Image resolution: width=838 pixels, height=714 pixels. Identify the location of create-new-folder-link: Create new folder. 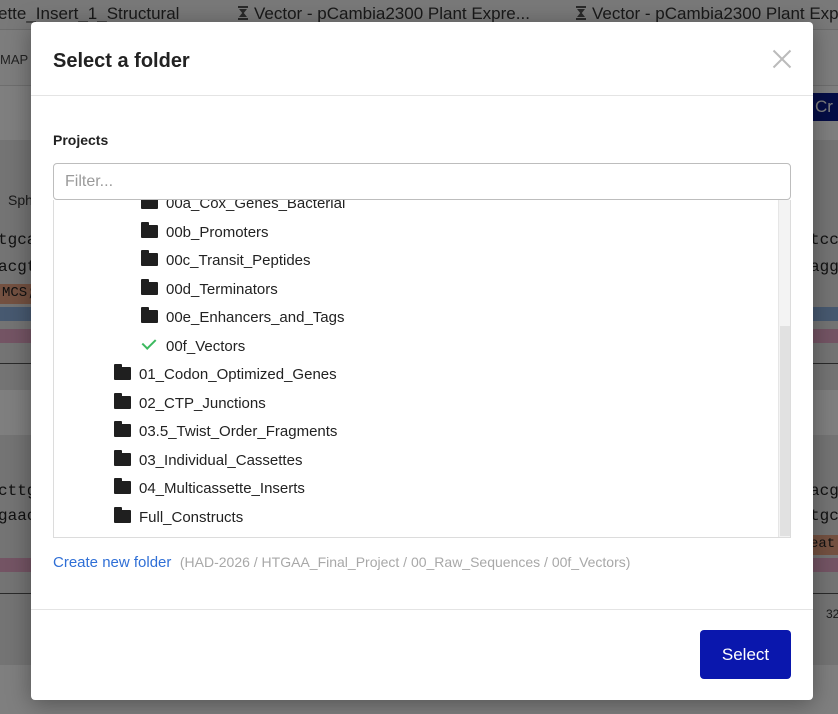
(112, 562).